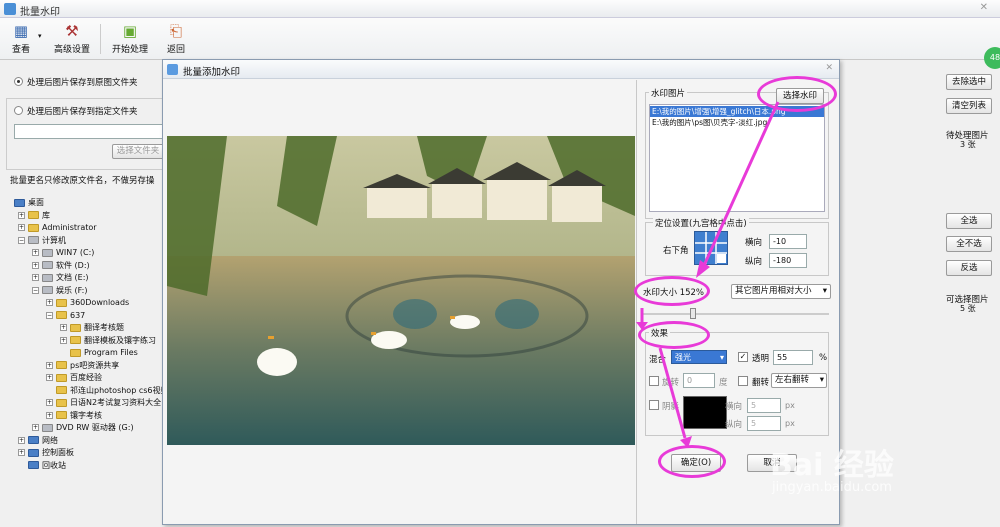 The height and width of the screenshot is (527, 1000). Describe the element at coordinates (821, 380) in the screenshot. I see `flip-chevron-icon: ▾` at that location.